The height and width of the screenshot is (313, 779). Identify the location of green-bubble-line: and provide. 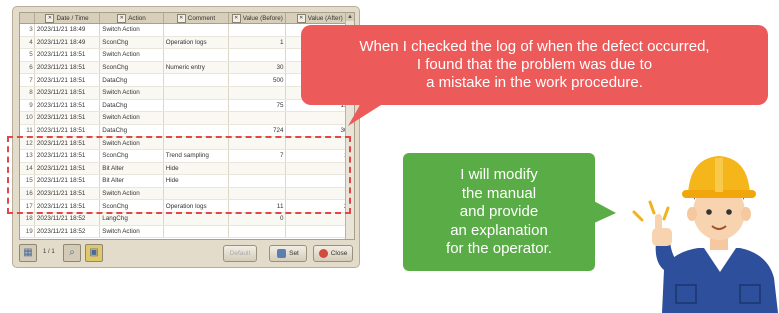
(499, 211).